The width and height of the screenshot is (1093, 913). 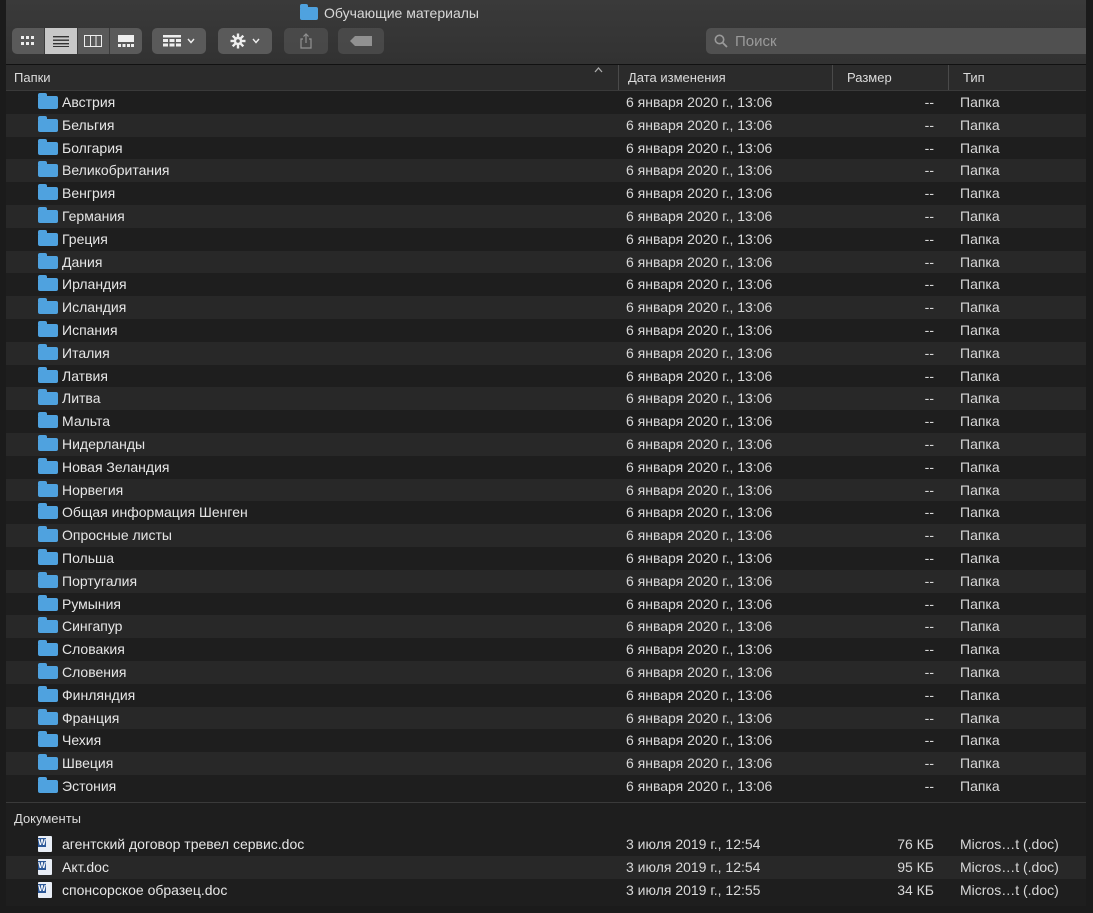 I want to click on folder-row: Финляндия 6 января 2020 г., 13:06 -- Папка, so click(x=546, y=695).